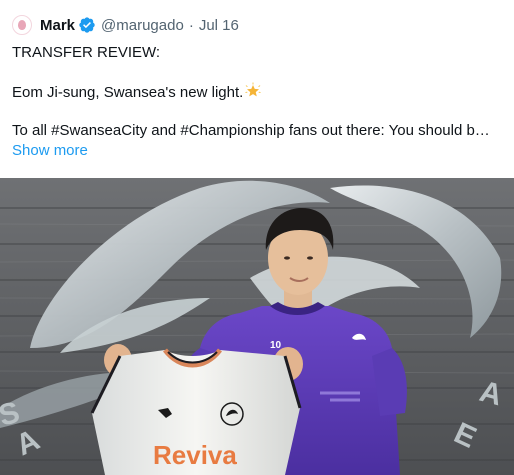 The height and width of the screenshot is (475, 514). Describe the element at coordinates (57, 25) in the screenshot. I see `author-name: Mark` at that location.